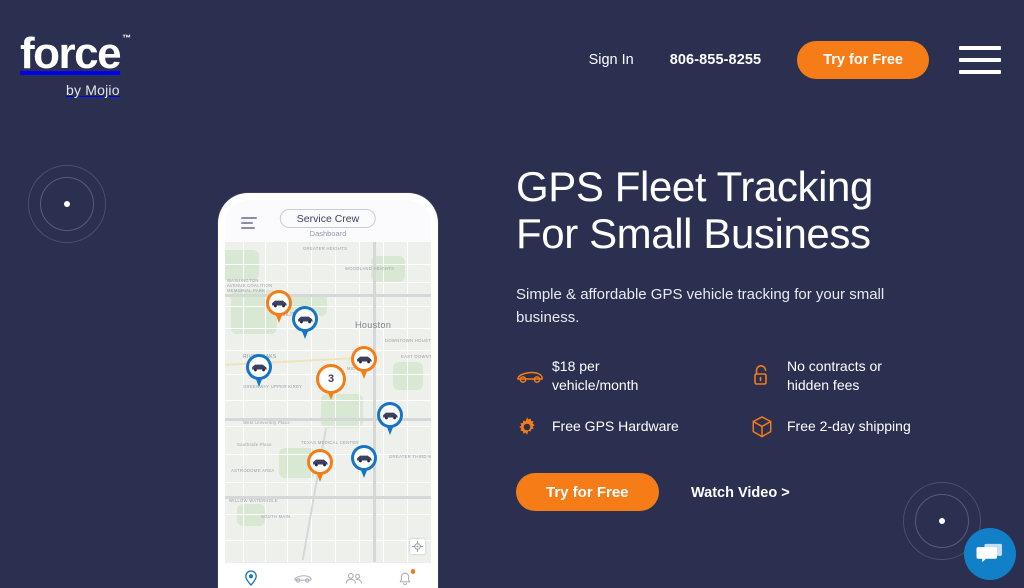 This screenshot has height=588, width=1024. What do you see at coordinates (823, 384) in the screenshot?
I see `feature-line-2: hidden fees` at bounding box center [823, 384].